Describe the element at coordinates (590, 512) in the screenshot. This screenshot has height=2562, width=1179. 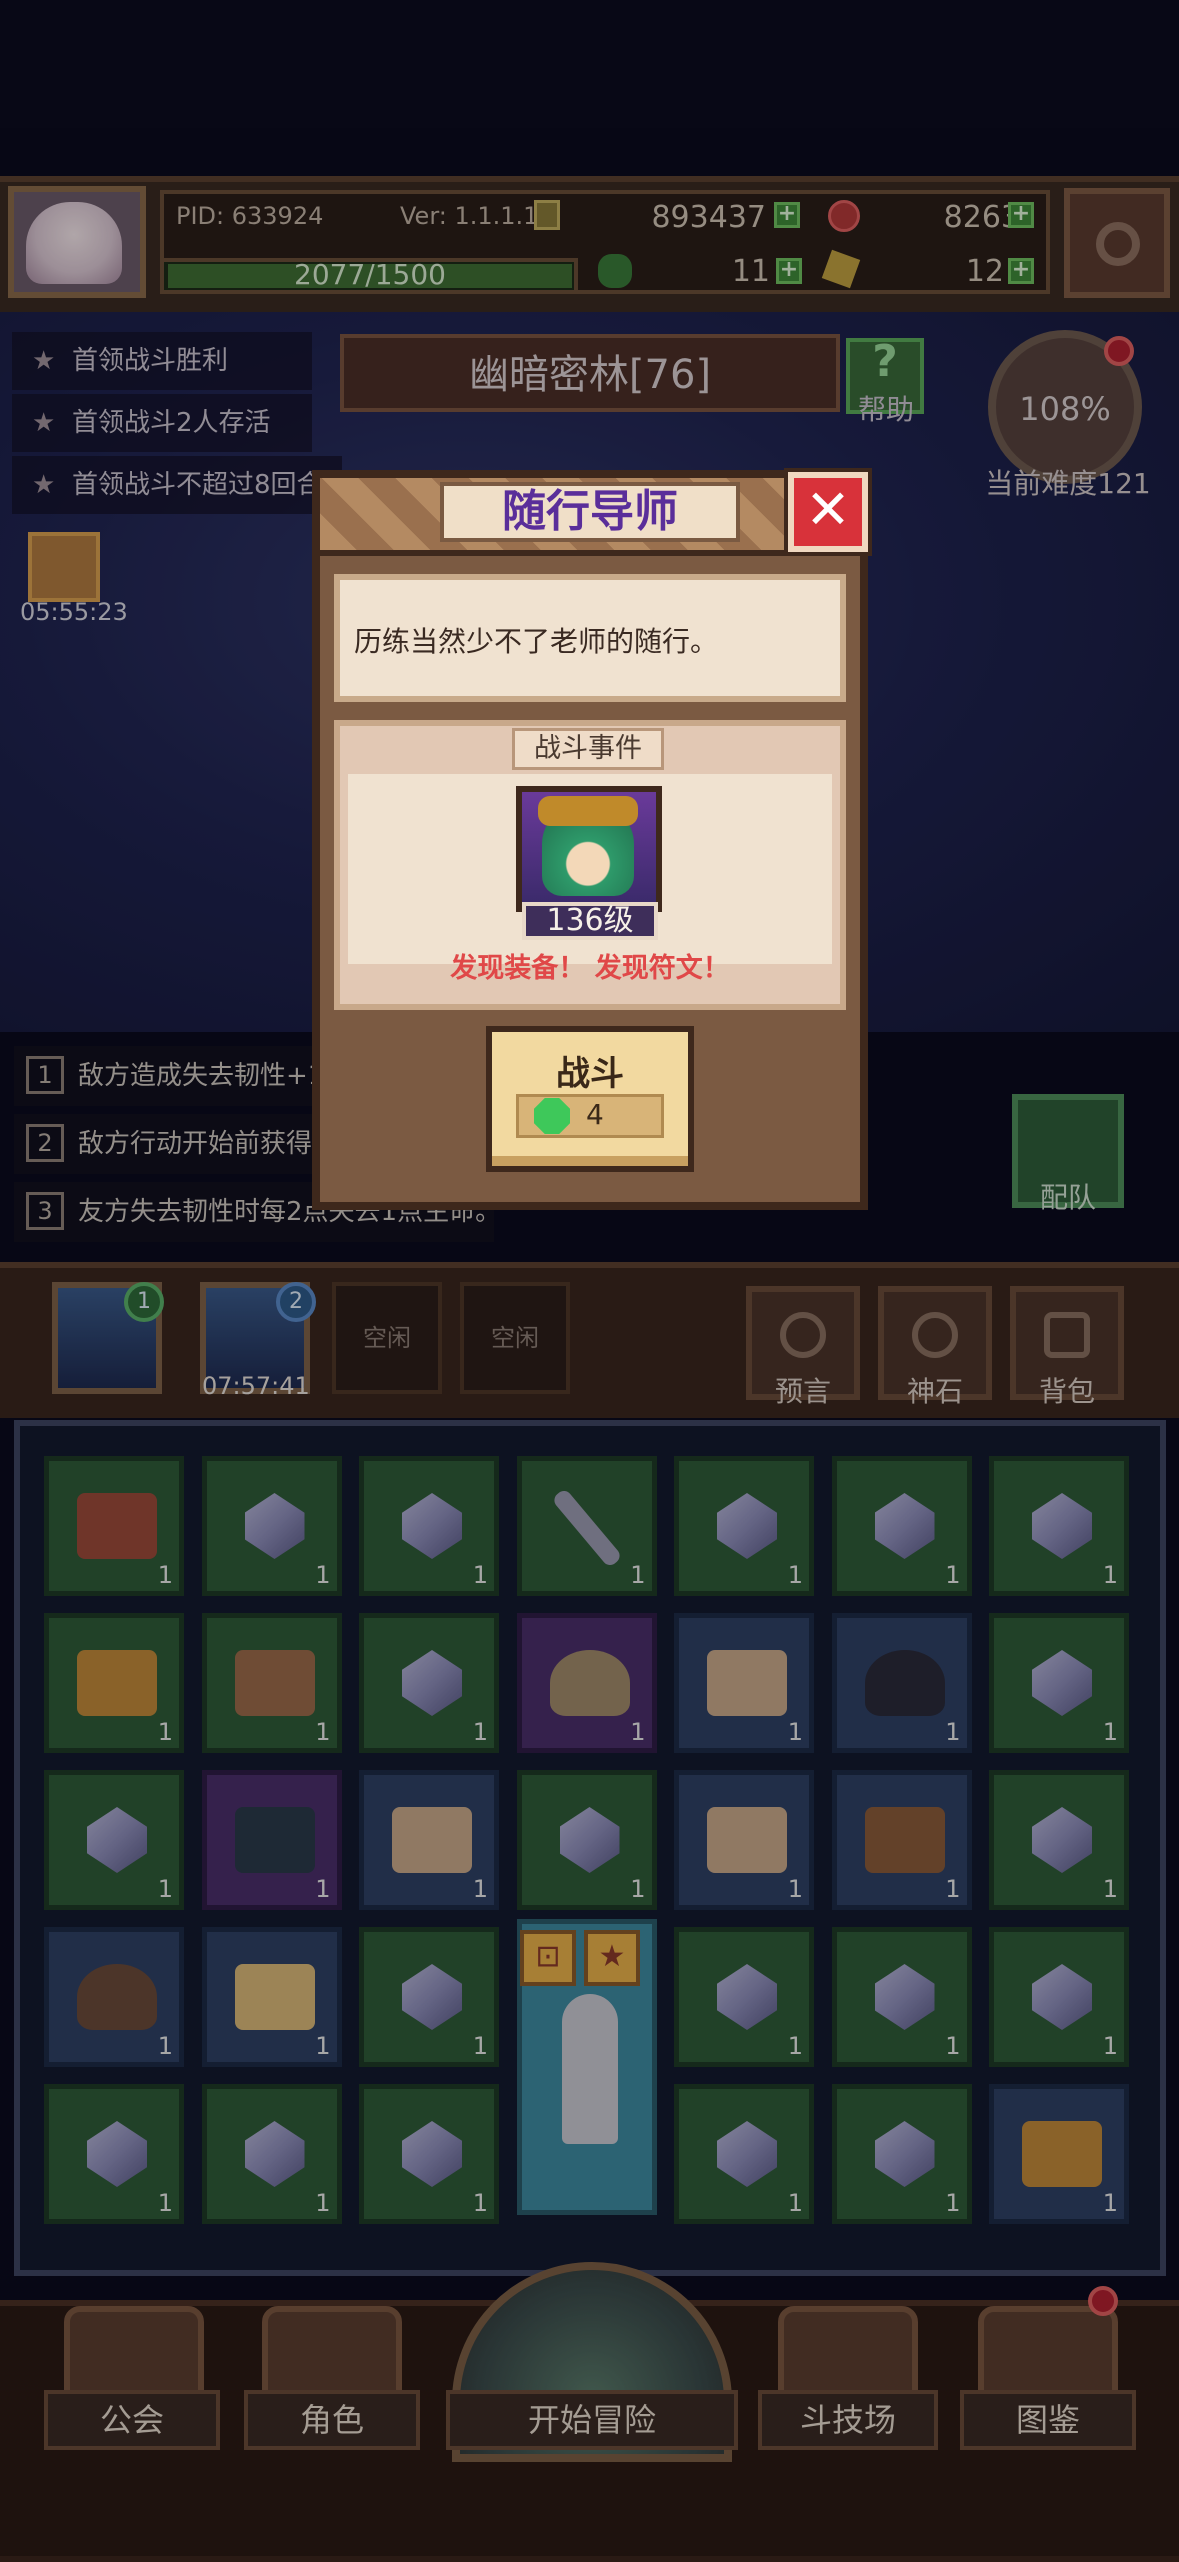
I see `dialog-title: 随行导师` at that location.